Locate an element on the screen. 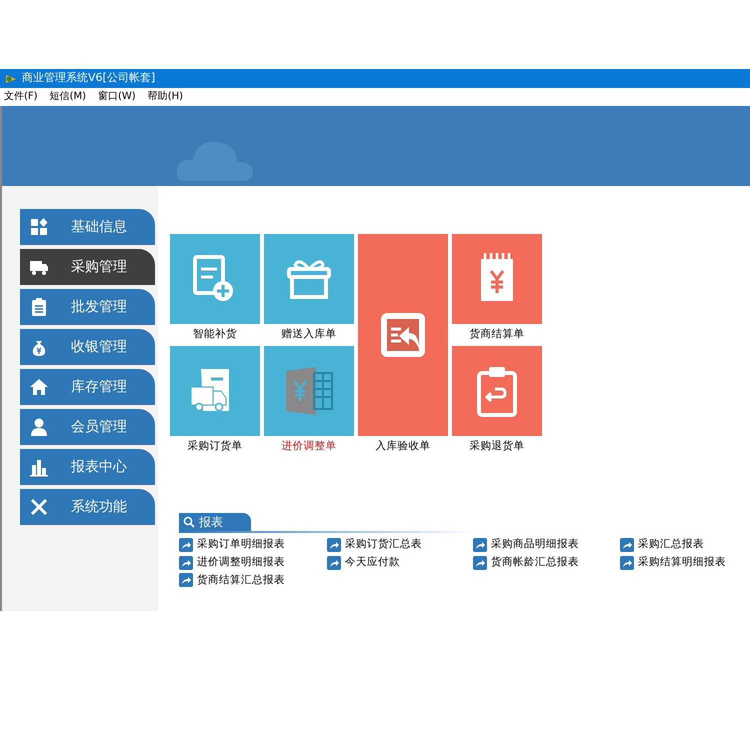 This screenshot has width=750, height=750. sidebar-item: 报表中心 is located at coordinates (87, 467).